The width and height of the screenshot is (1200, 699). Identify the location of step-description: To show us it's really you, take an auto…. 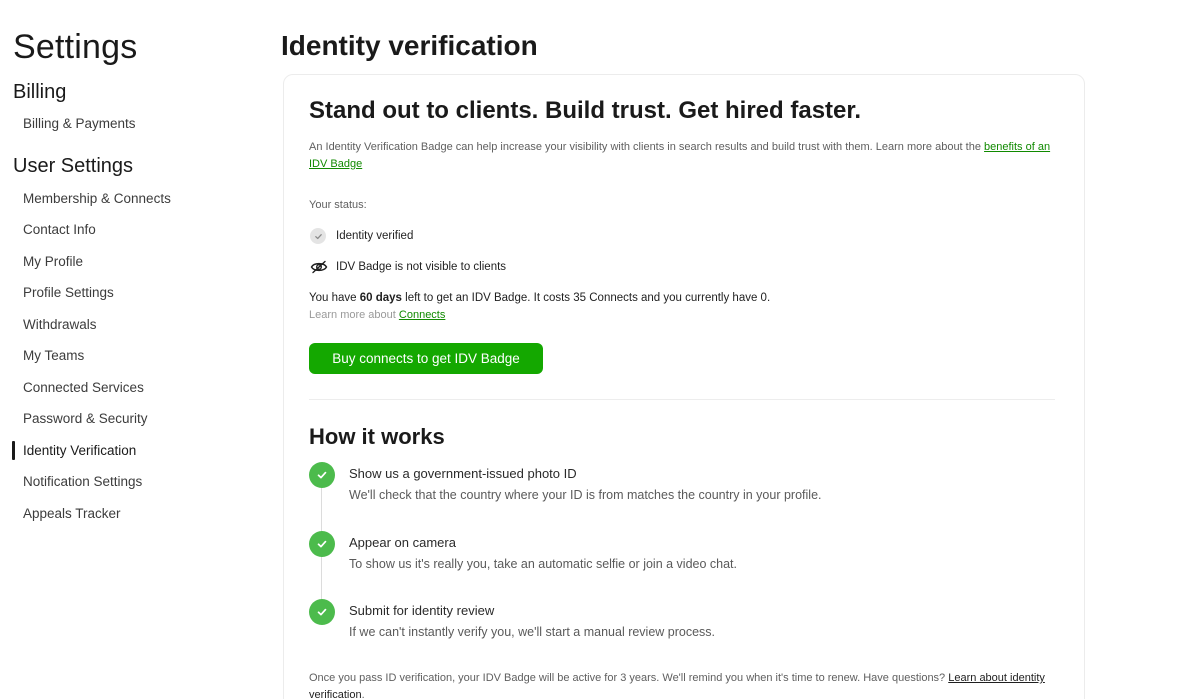
(543, 564).